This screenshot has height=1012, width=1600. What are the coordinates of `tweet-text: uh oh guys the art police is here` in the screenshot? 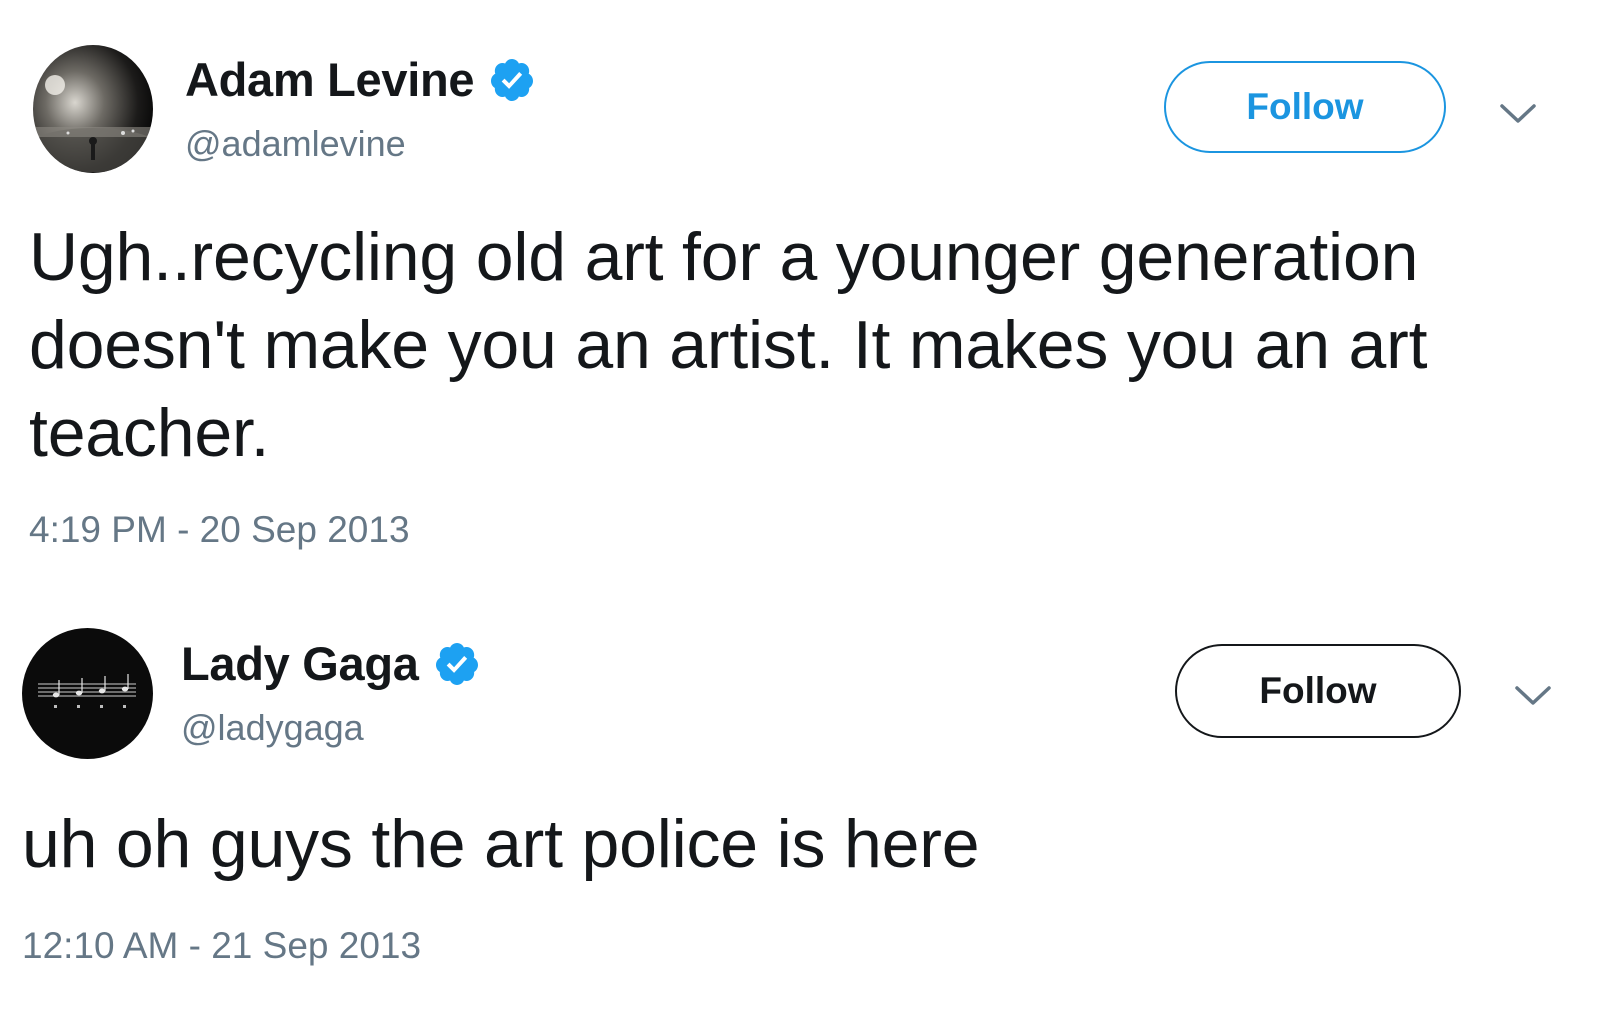 It's located at (501, 844).